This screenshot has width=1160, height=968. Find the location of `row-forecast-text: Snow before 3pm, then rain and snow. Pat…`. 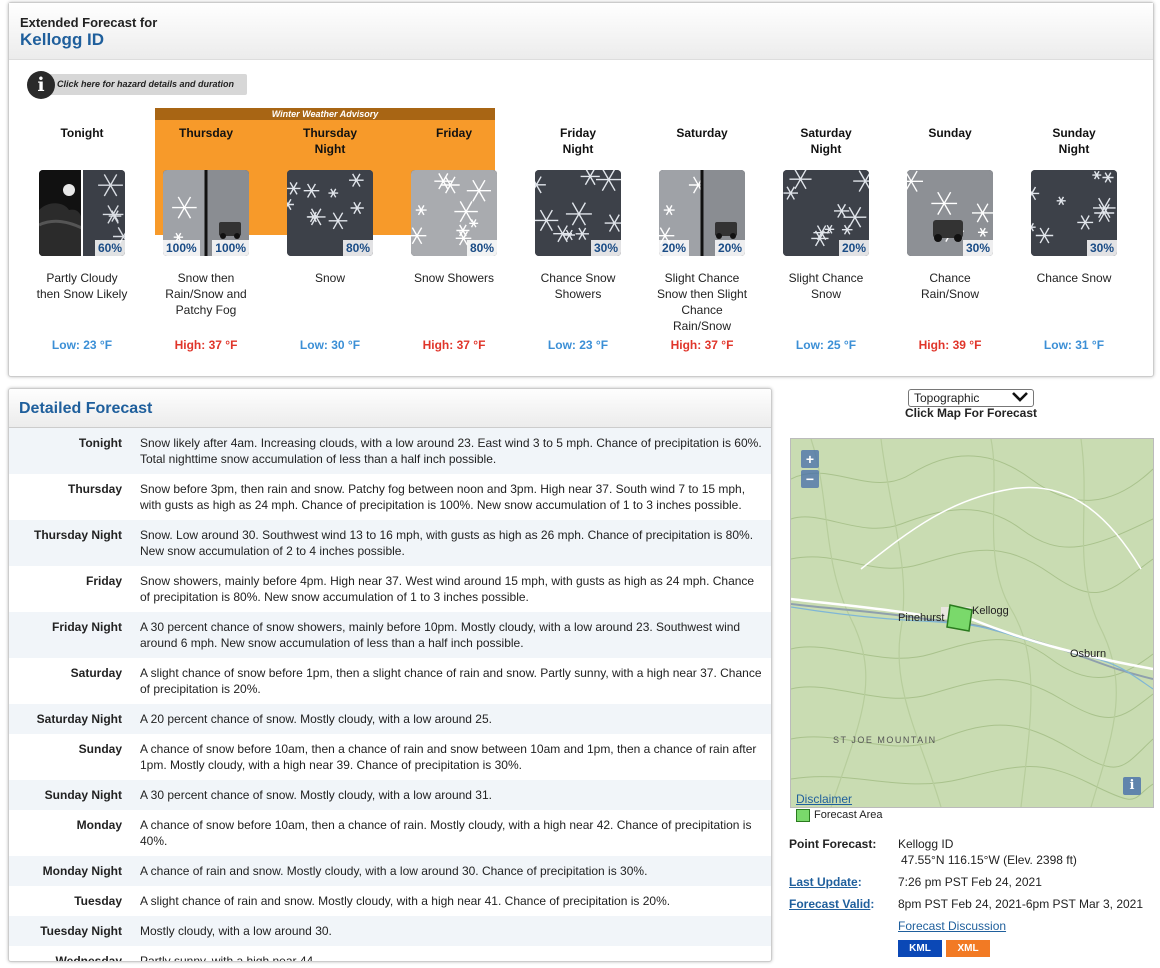

row-forecast-text: Snow before 3pm, then rain and snow. Pat… is located at coordinates (443, 497).